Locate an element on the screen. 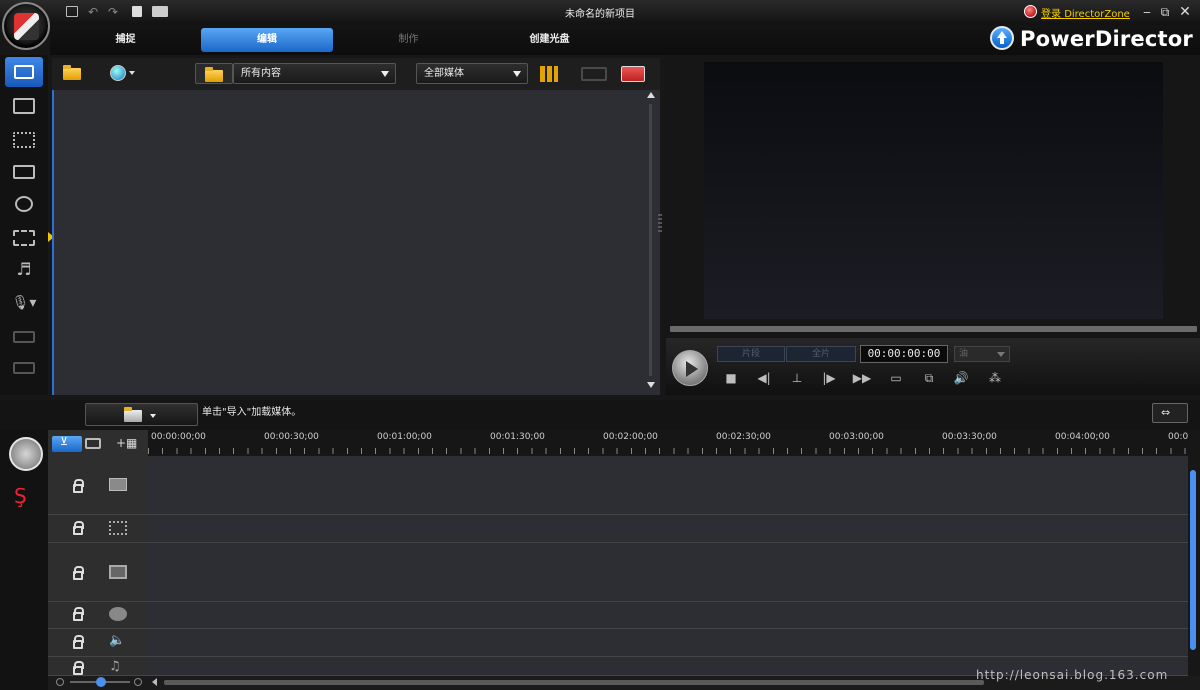 The width and height of the screenshot is (1200, 690). ruler-ticks is located at coordinates (669, 451).